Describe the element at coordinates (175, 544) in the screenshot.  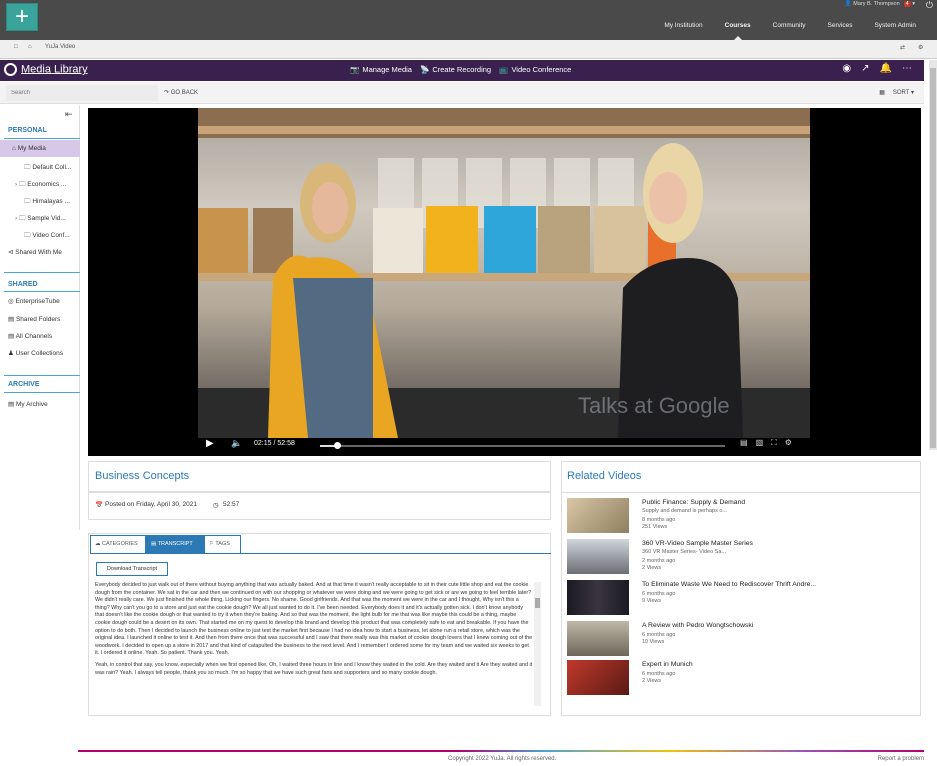
I see `tab-transcript: ▤ TRANSCRIPT` at that location.